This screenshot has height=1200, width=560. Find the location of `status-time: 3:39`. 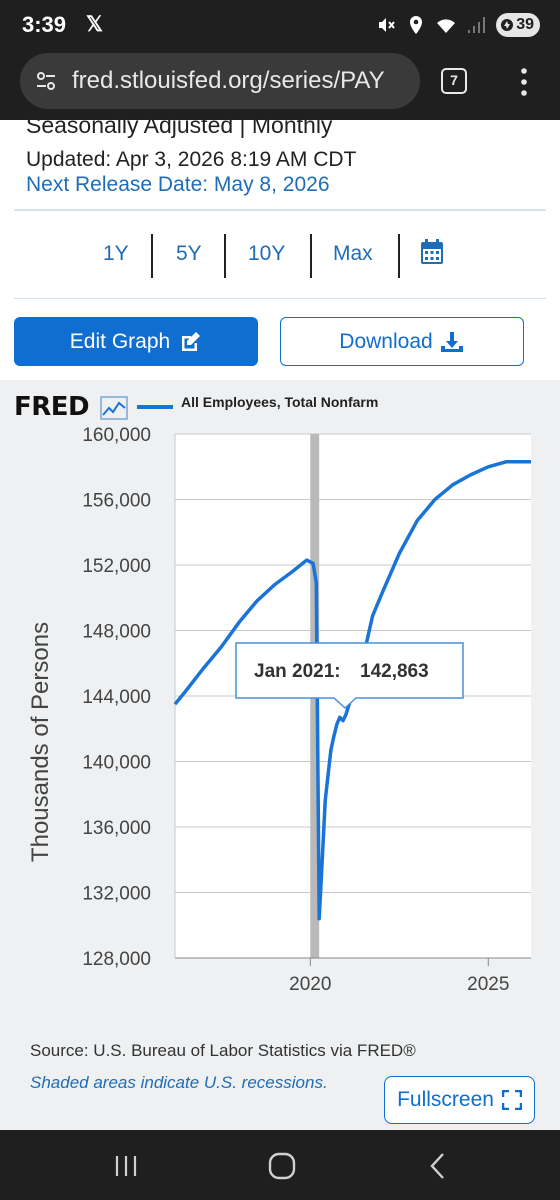

status-time: 3:39 is located at coordinates (44, 24).